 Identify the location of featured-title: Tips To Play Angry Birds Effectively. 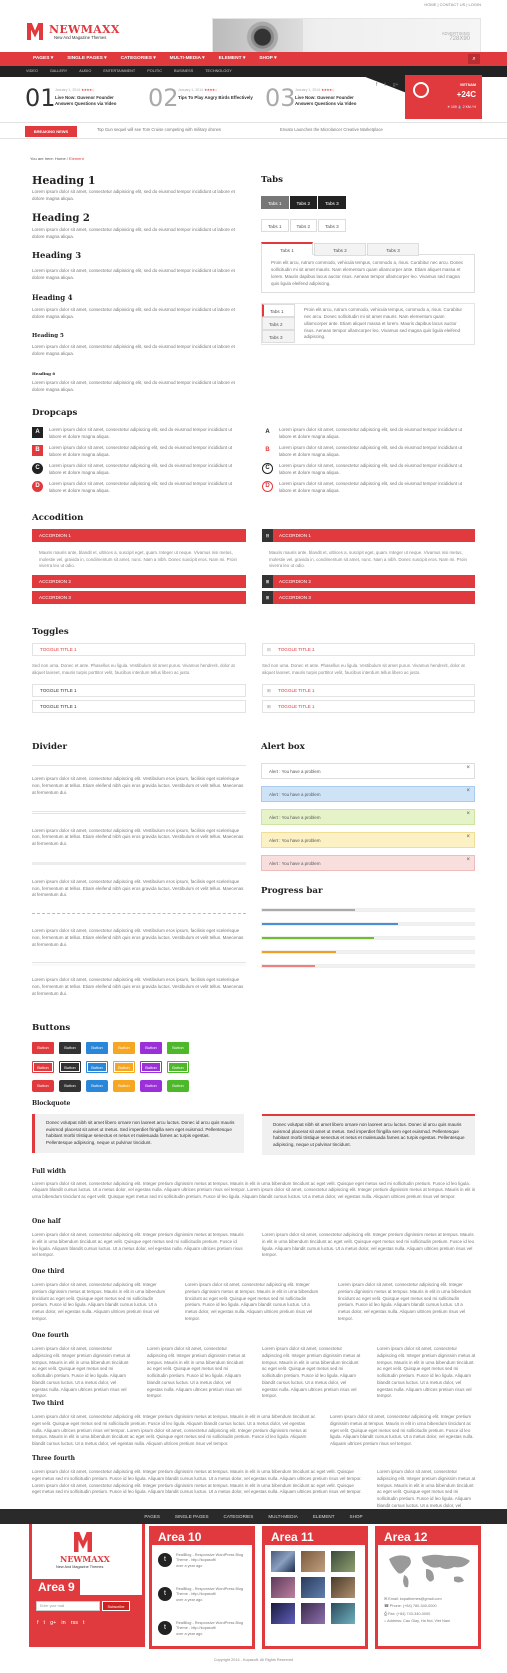
(216, 98).